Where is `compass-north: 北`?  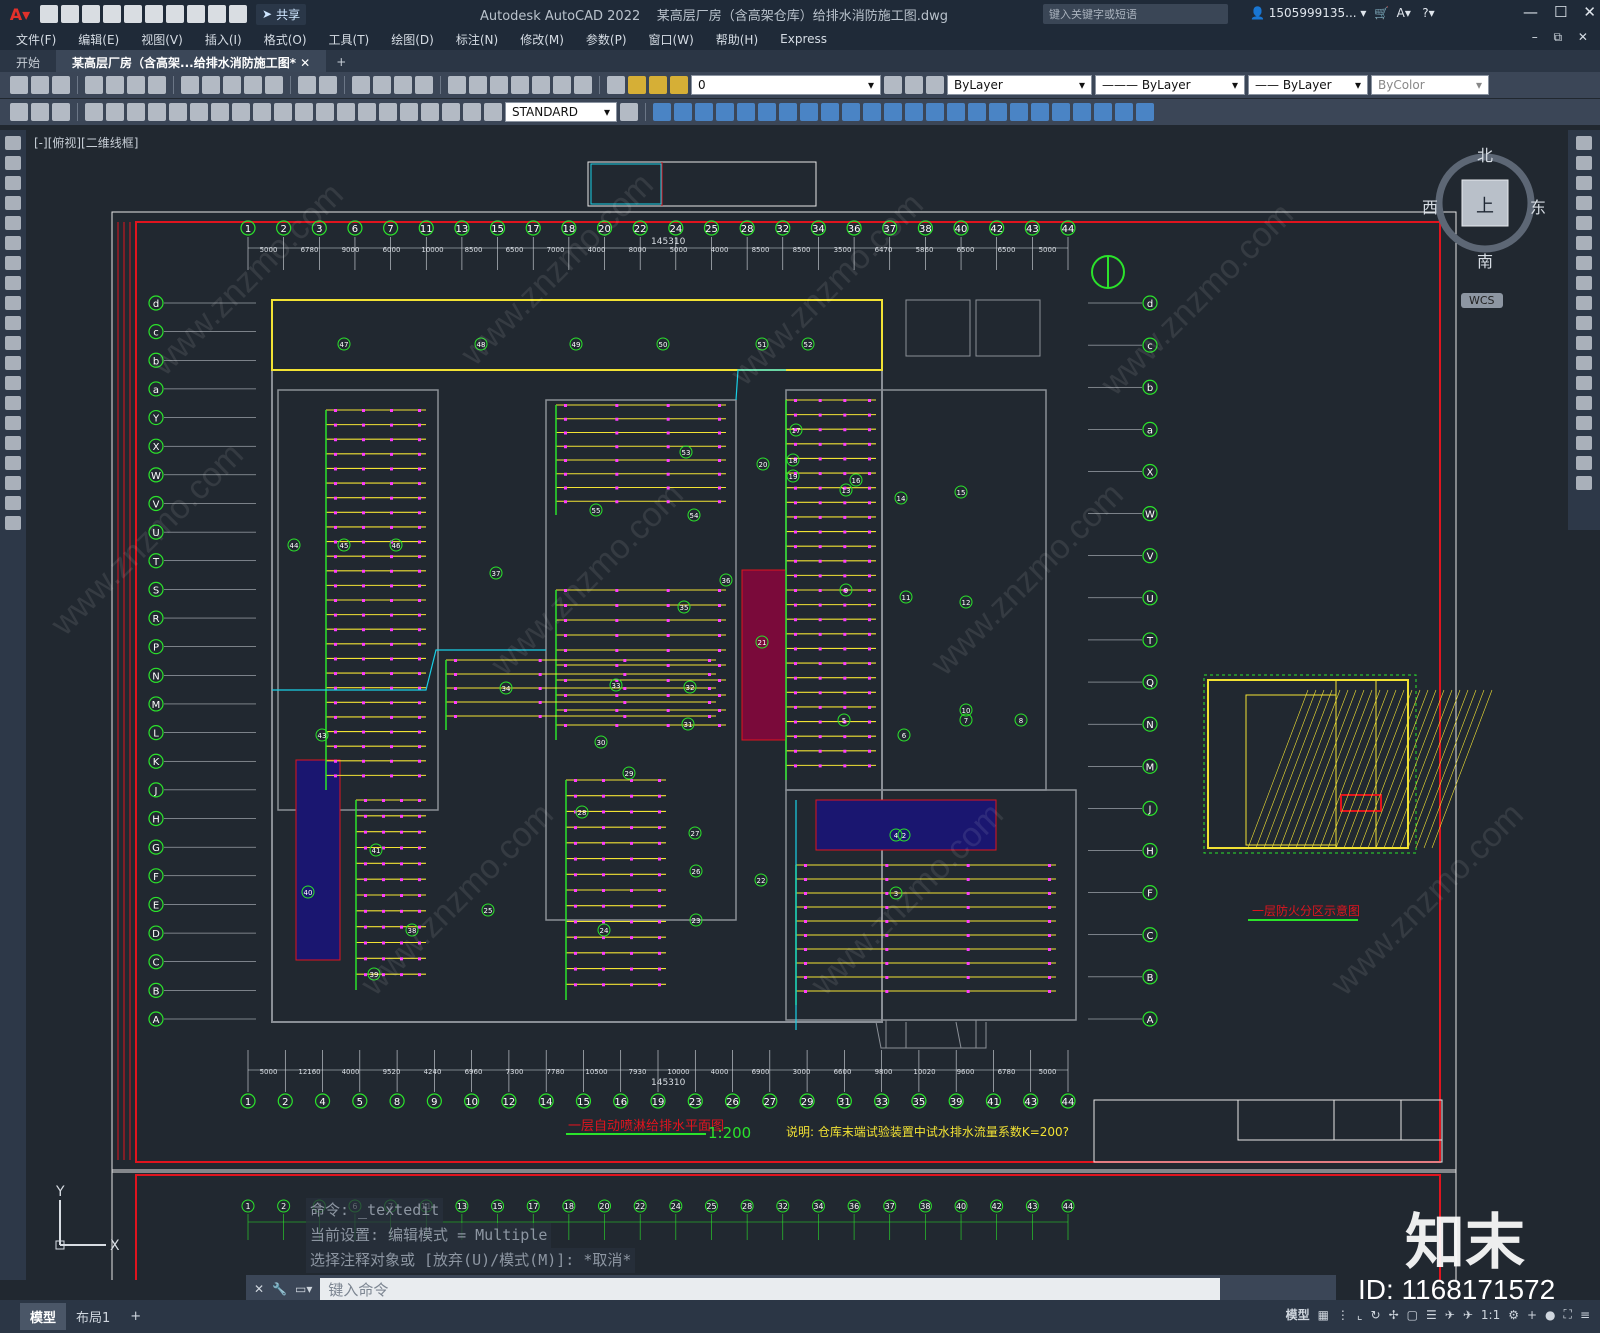
compass-north: 北 is located at coordinates (1485, 154).